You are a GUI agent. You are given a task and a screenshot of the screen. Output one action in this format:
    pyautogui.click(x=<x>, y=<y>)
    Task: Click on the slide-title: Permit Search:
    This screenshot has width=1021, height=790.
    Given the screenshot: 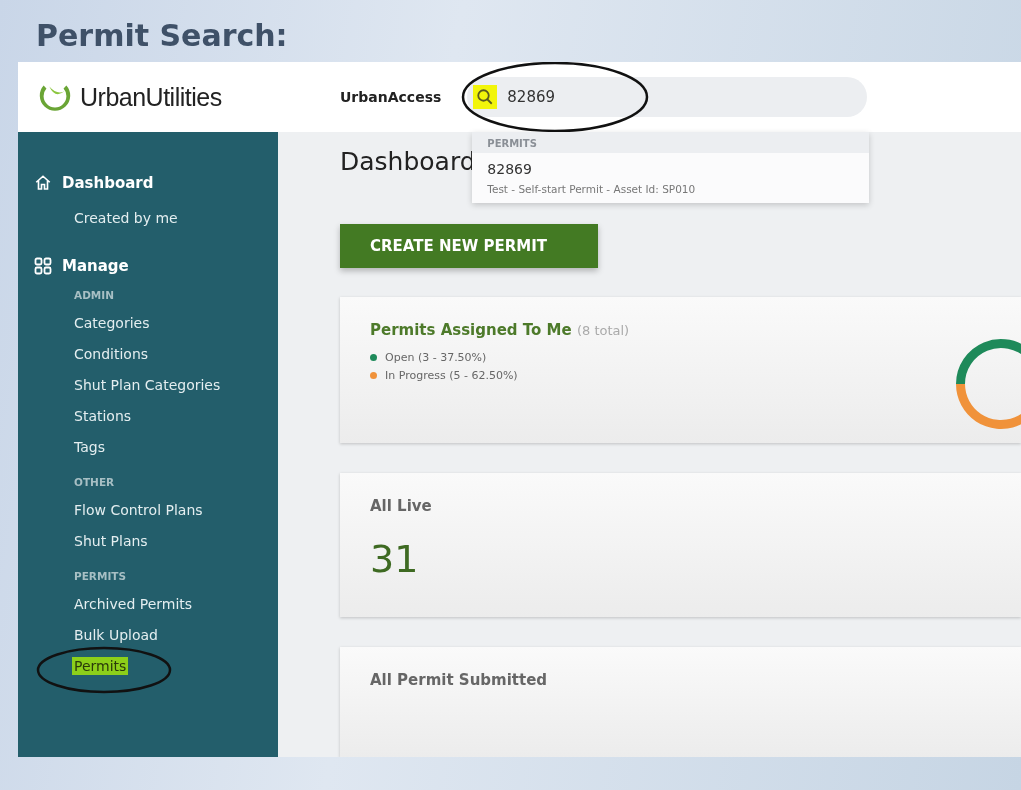 What is the action you would take?
    pyautogui.click(x=162, y=36)
    